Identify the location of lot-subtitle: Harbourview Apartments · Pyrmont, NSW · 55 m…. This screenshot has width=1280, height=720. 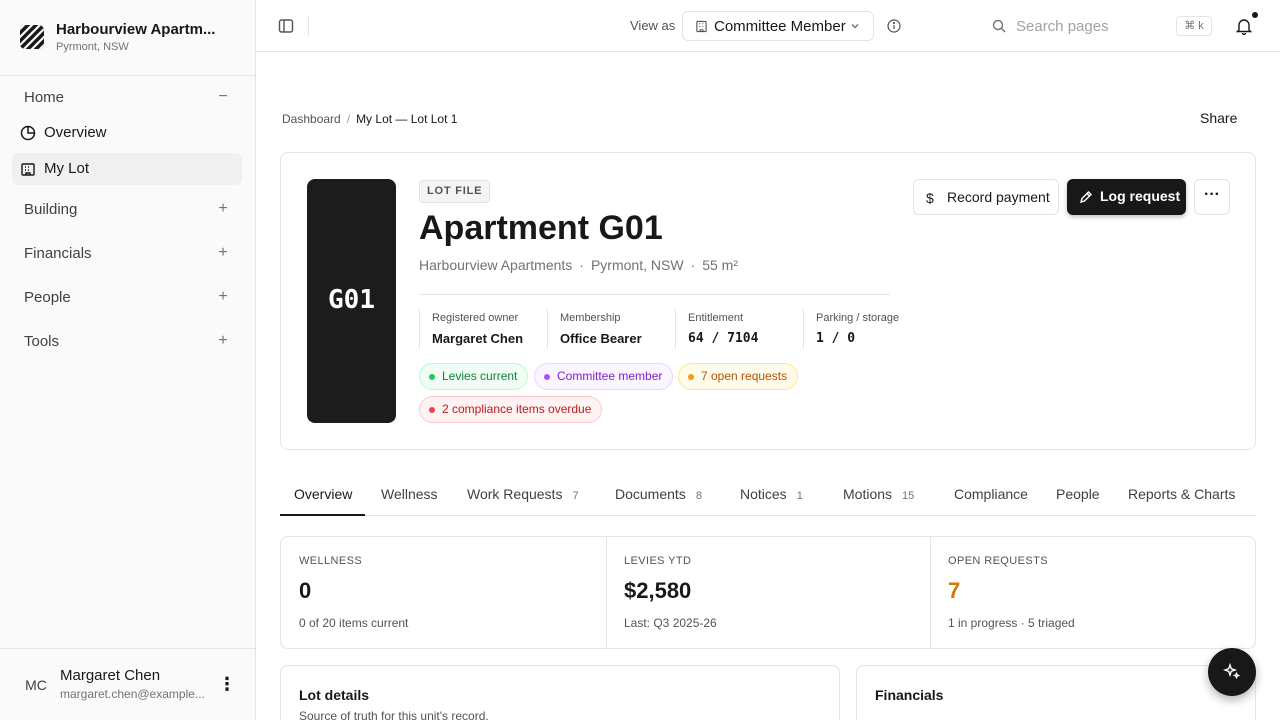
(578, 265).